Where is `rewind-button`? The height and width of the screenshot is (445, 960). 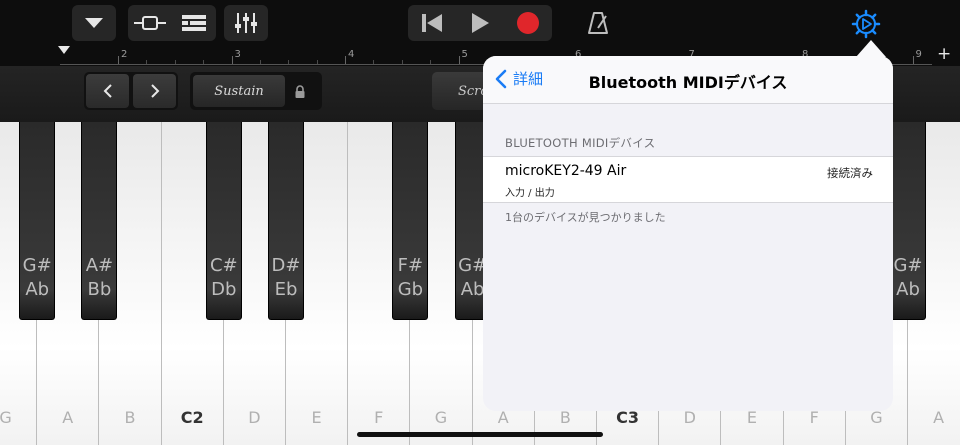
rewind-button is located at coordinates (432, 23).